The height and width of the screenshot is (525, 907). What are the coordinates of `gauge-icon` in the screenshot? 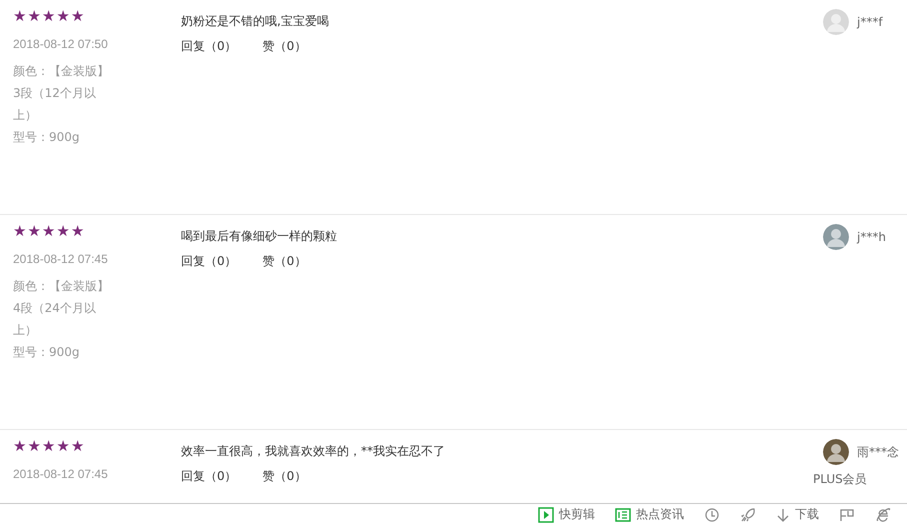 It's located at (712, 514).